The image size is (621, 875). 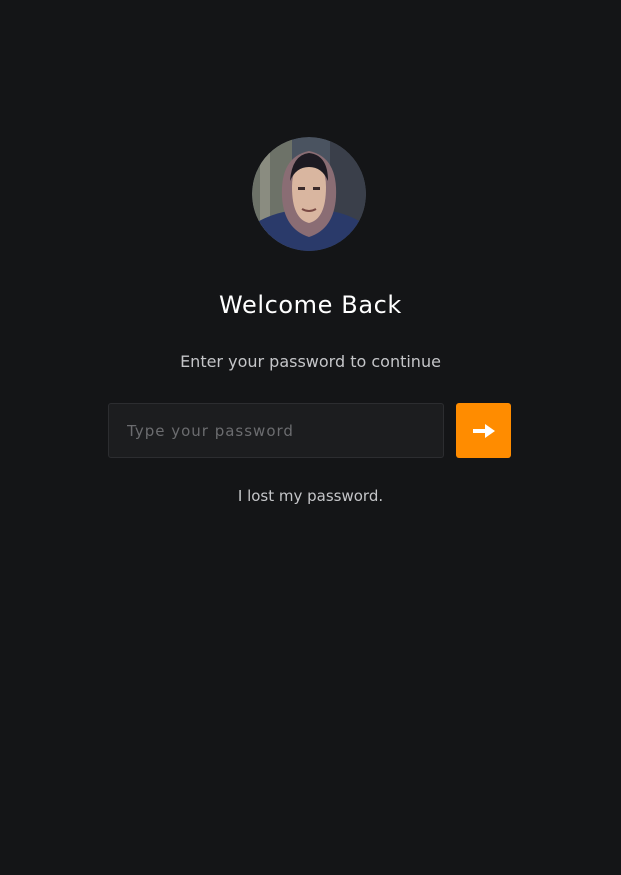 I want to click on user-avatar-photo, so click(x=309, y=194).